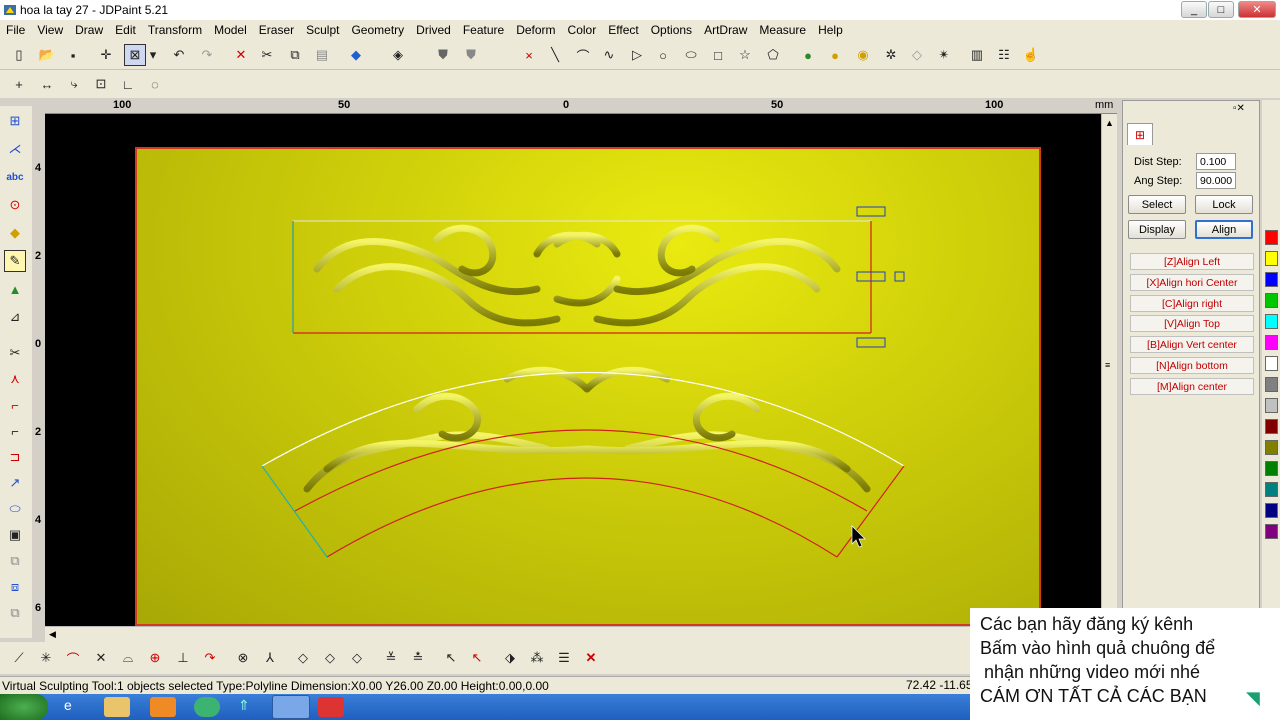 Image resolution: width=1280 pixels, height=720 pixels. Describe the element at coordinates (15, 587) in the screenshot. I see `transform-icon: ⧈` at that location.